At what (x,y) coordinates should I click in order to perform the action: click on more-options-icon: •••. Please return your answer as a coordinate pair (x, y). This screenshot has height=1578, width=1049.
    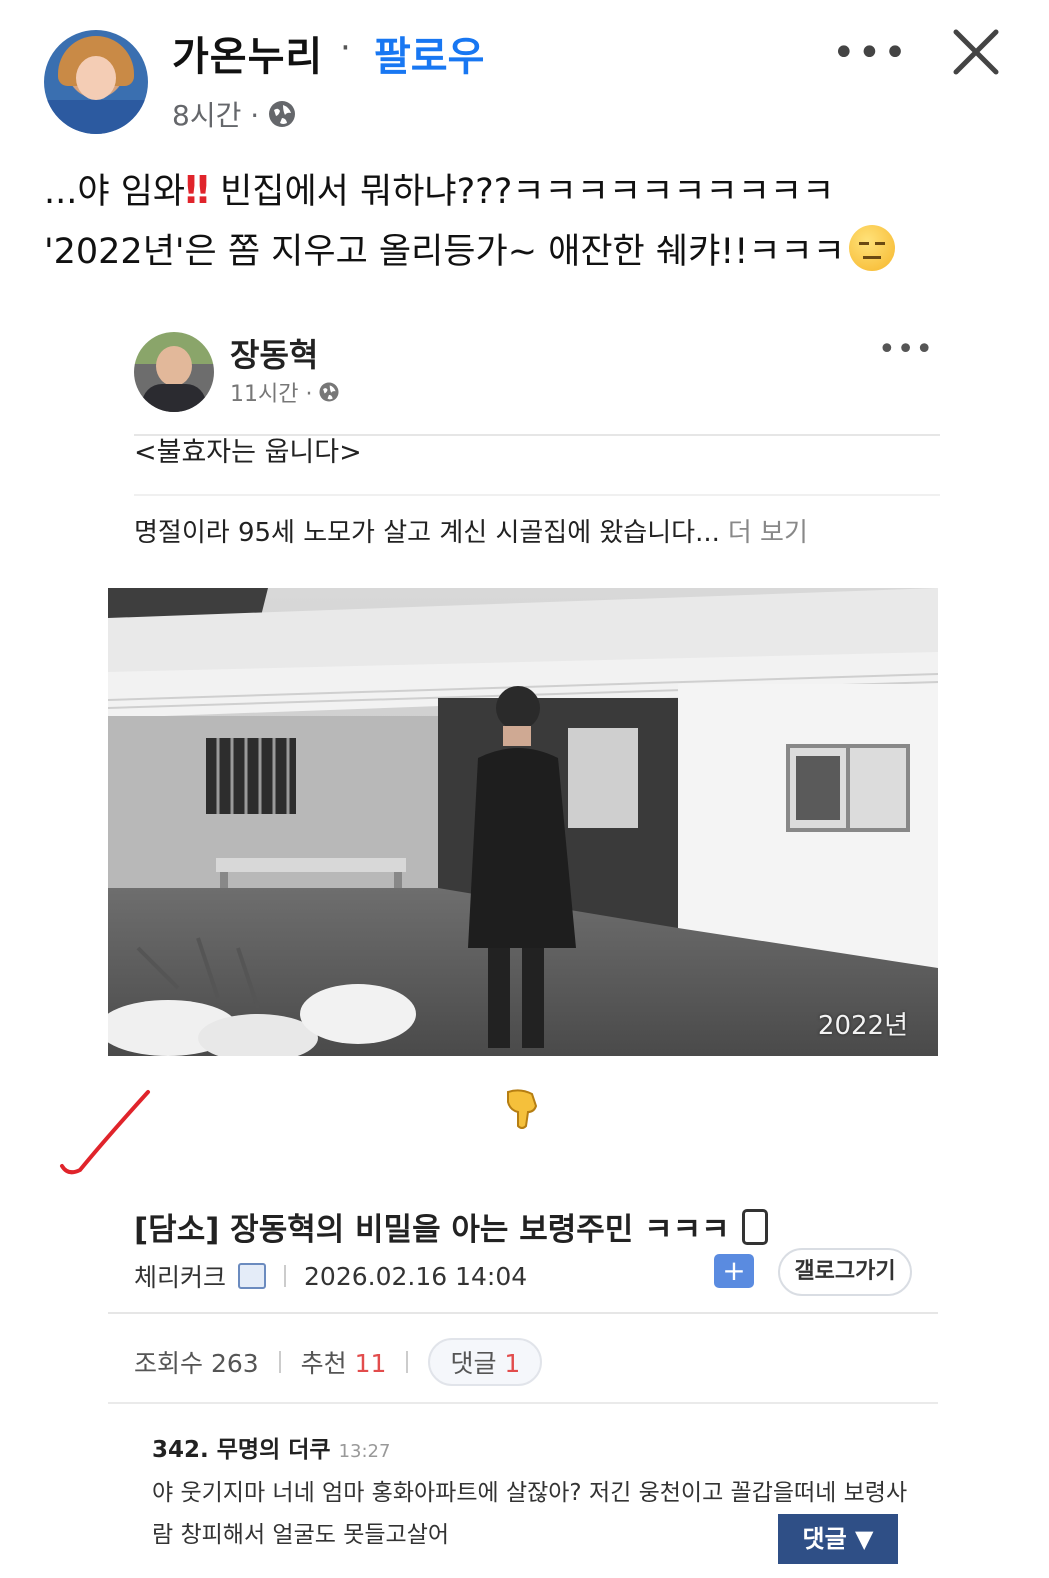
    Looking at the image, I should click on (869, 53).